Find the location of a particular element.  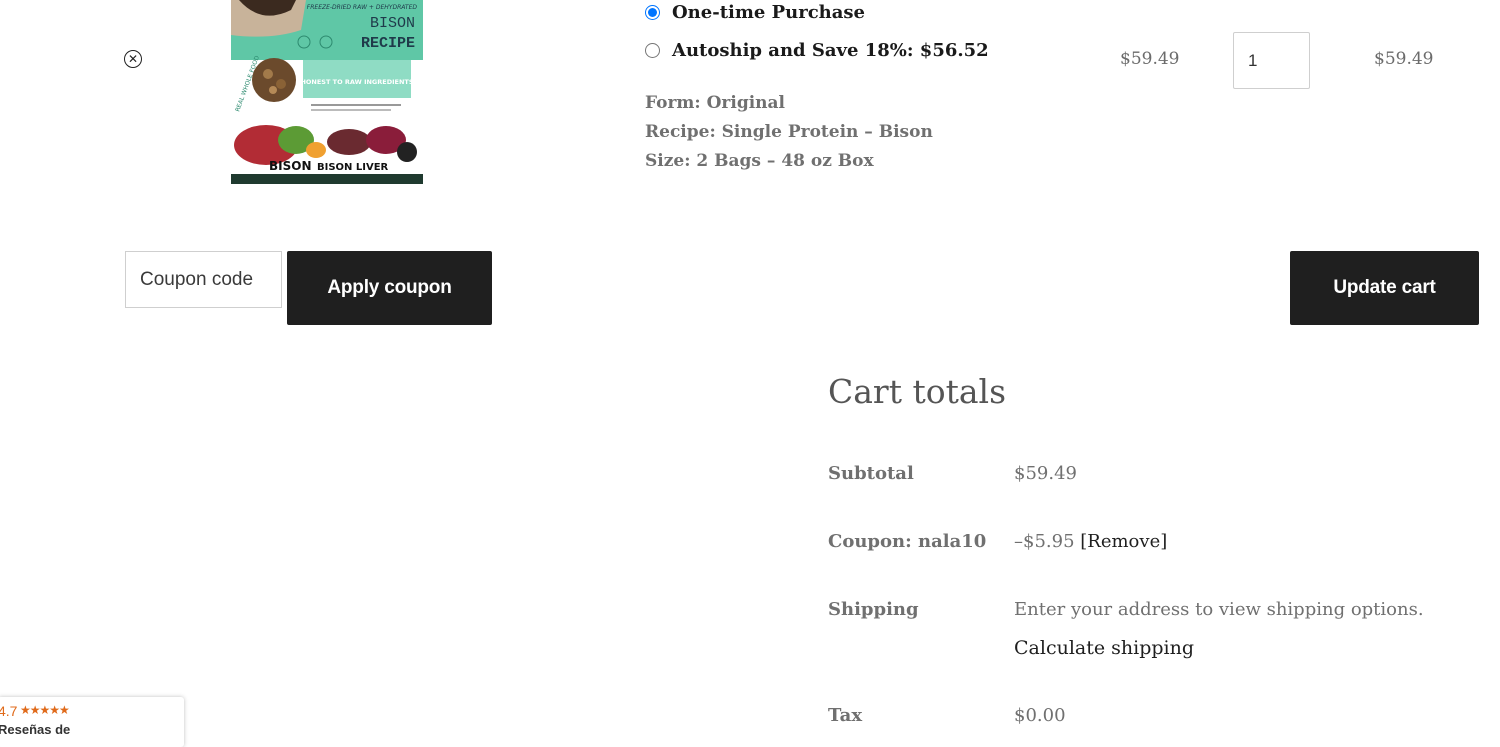

item-line-total: $59.49 is located at coordinates (1404, 59).